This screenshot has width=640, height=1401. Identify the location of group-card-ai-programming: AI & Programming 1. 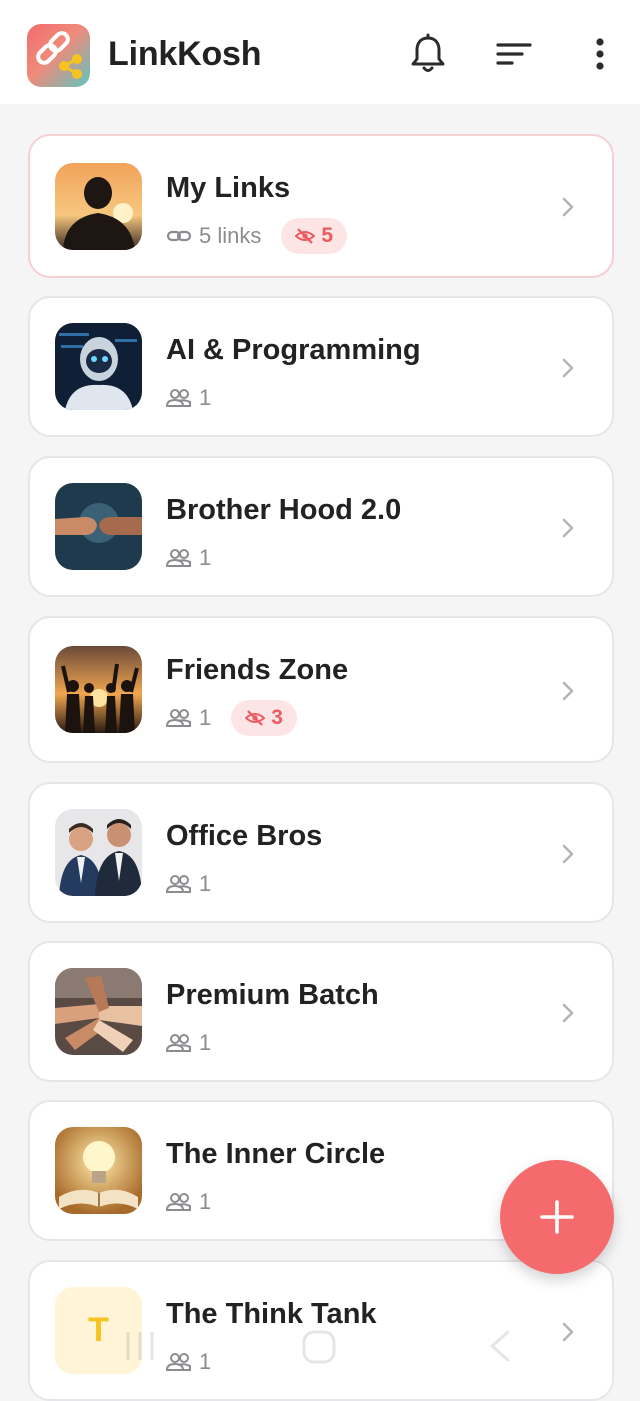
(321, 366).